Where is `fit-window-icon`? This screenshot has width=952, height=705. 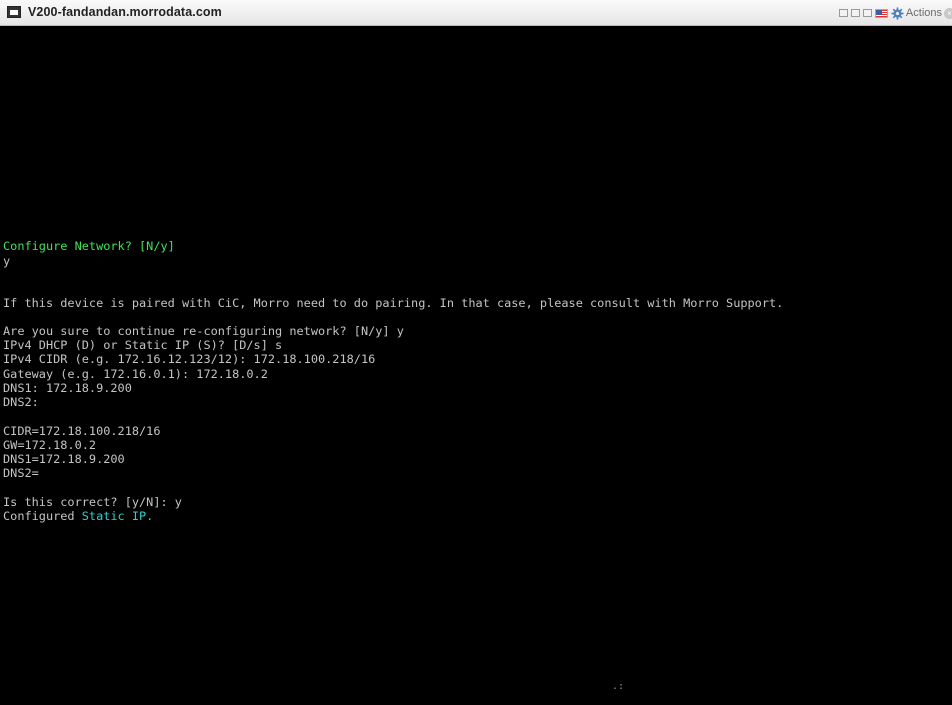 fit-window-icon is located at coordinates (855, 13).